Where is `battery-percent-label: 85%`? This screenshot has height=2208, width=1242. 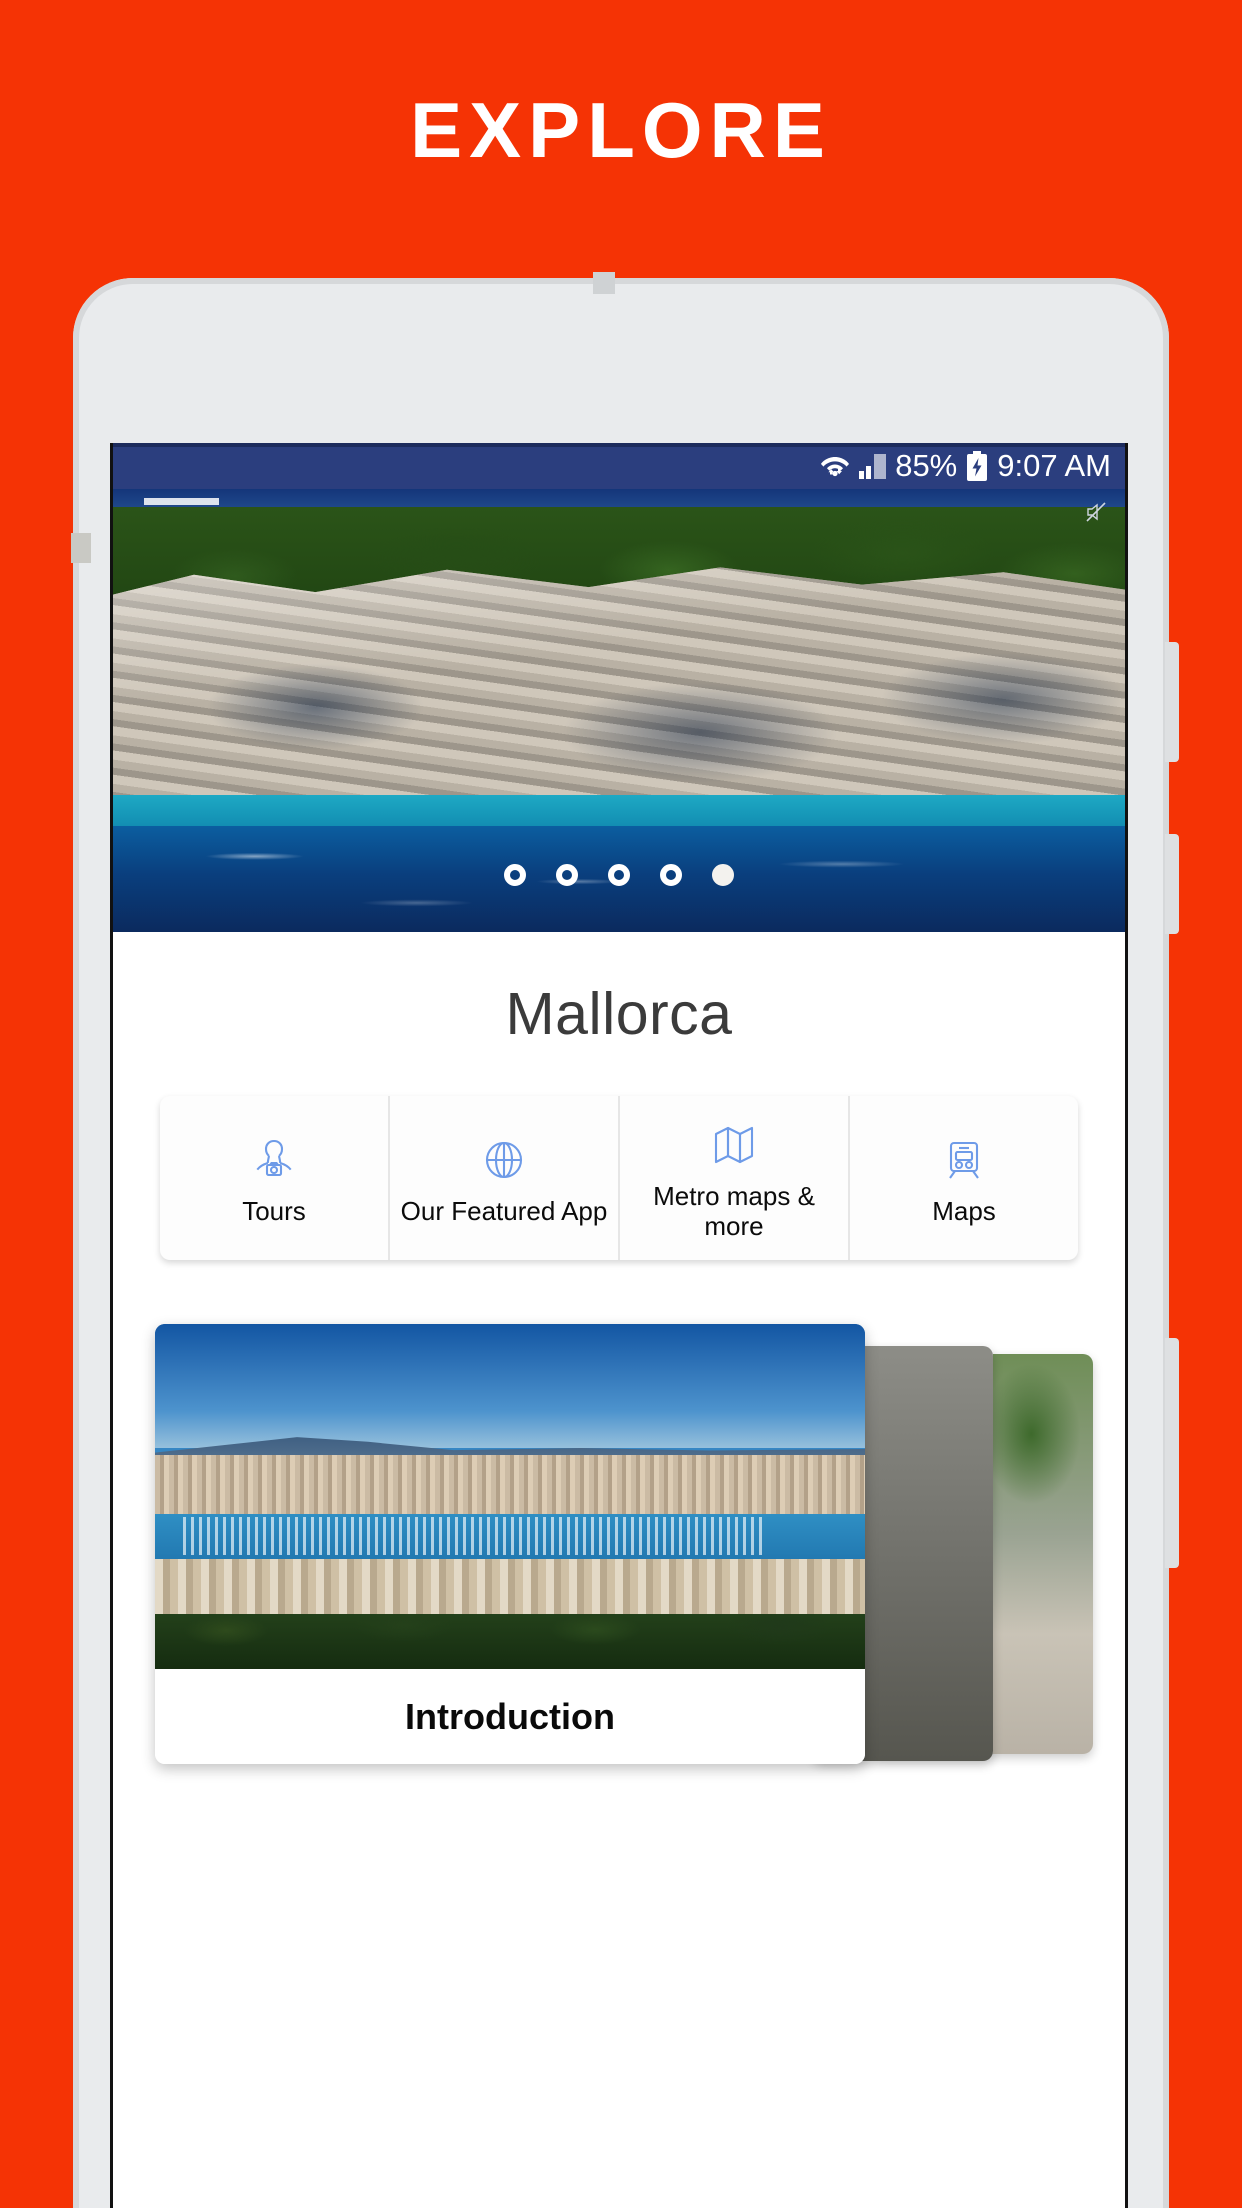
battery-percent-label: 85% is located at coordinates (926, 465).